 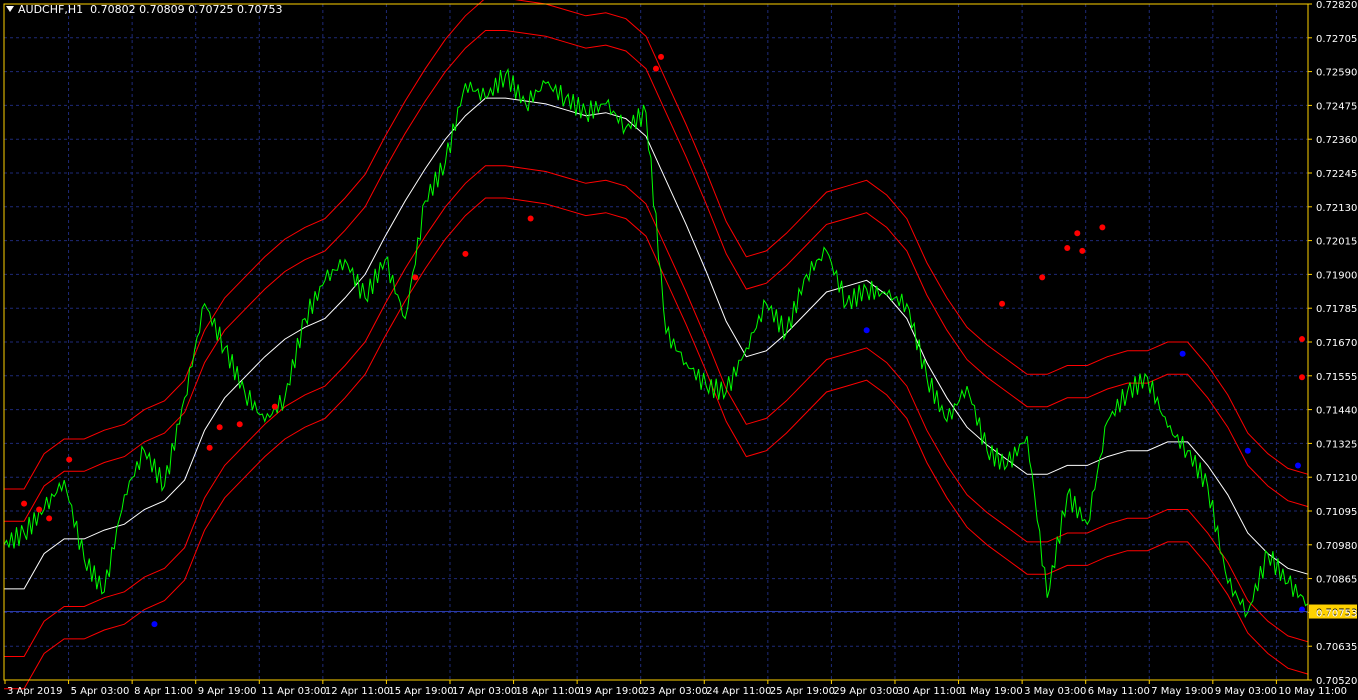 What do you see at coordinates (611, 691) in the screenshot?
I see `x-tick-label: 19 Apr 19:00` at bounding box center [611, 691].